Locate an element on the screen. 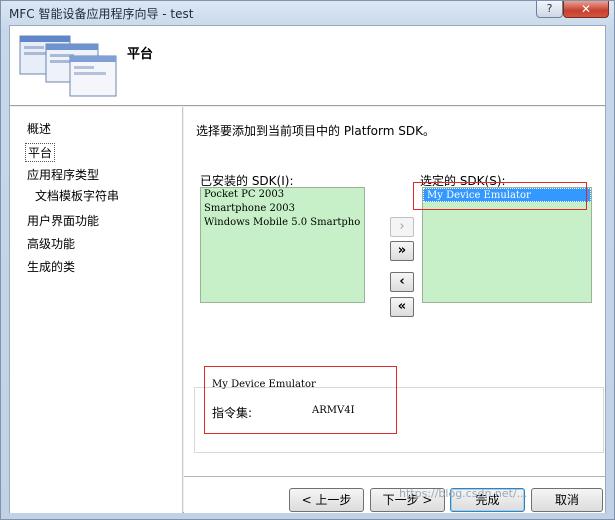 The height and width of the screenshot is (520, 615). divider is located at coordinates (394, 476).